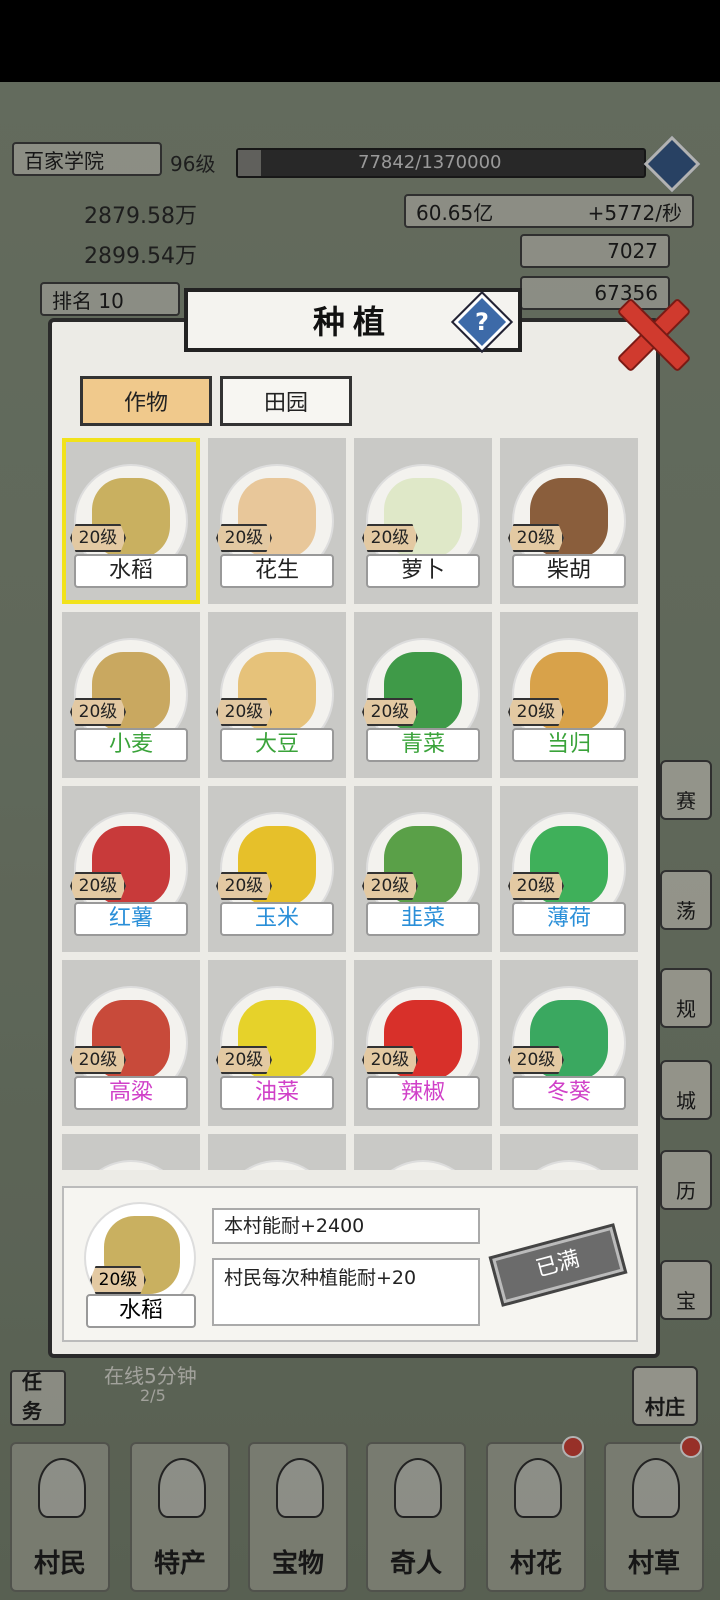 The height and width of the screenshot is (1600, 720). I want to click on crop-card: 20级 柴胡, so click(569, 521).